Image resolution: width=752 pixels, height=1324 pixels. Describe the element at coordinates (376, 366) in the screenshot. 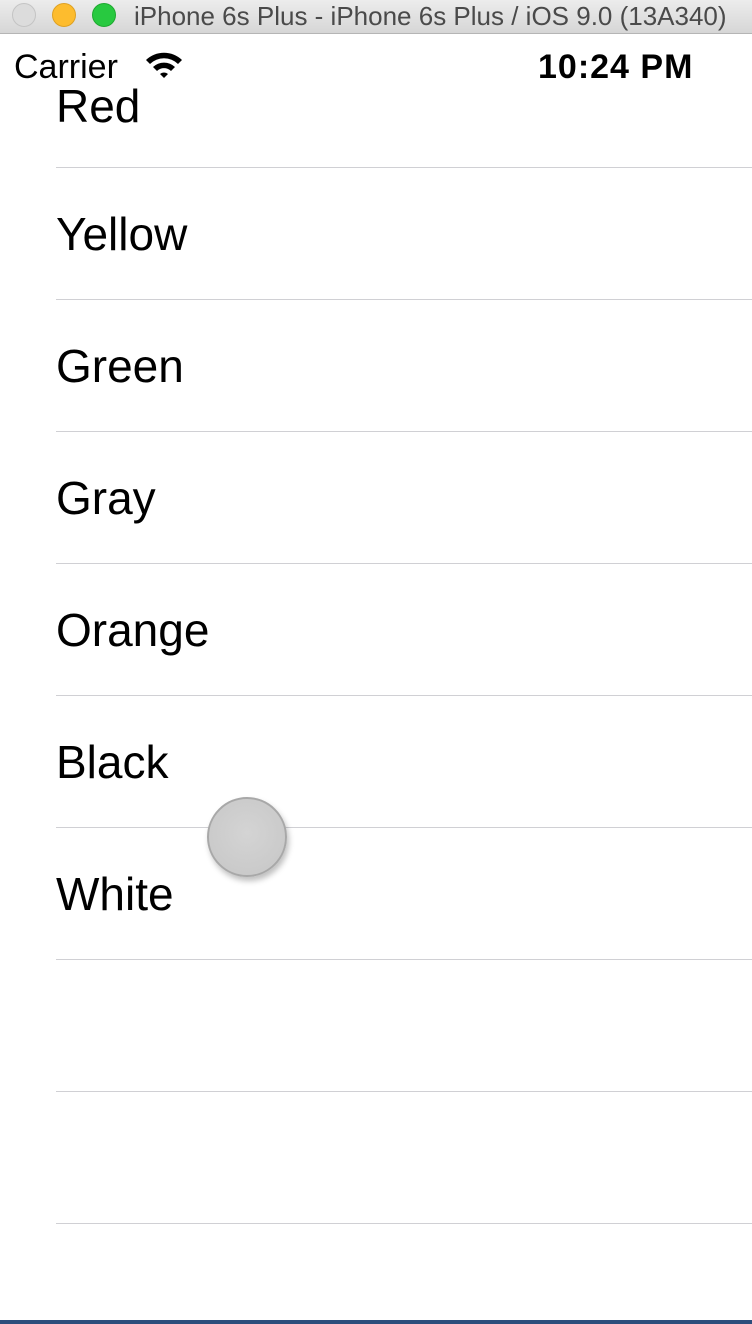

I see `table-row: Green` at that location.